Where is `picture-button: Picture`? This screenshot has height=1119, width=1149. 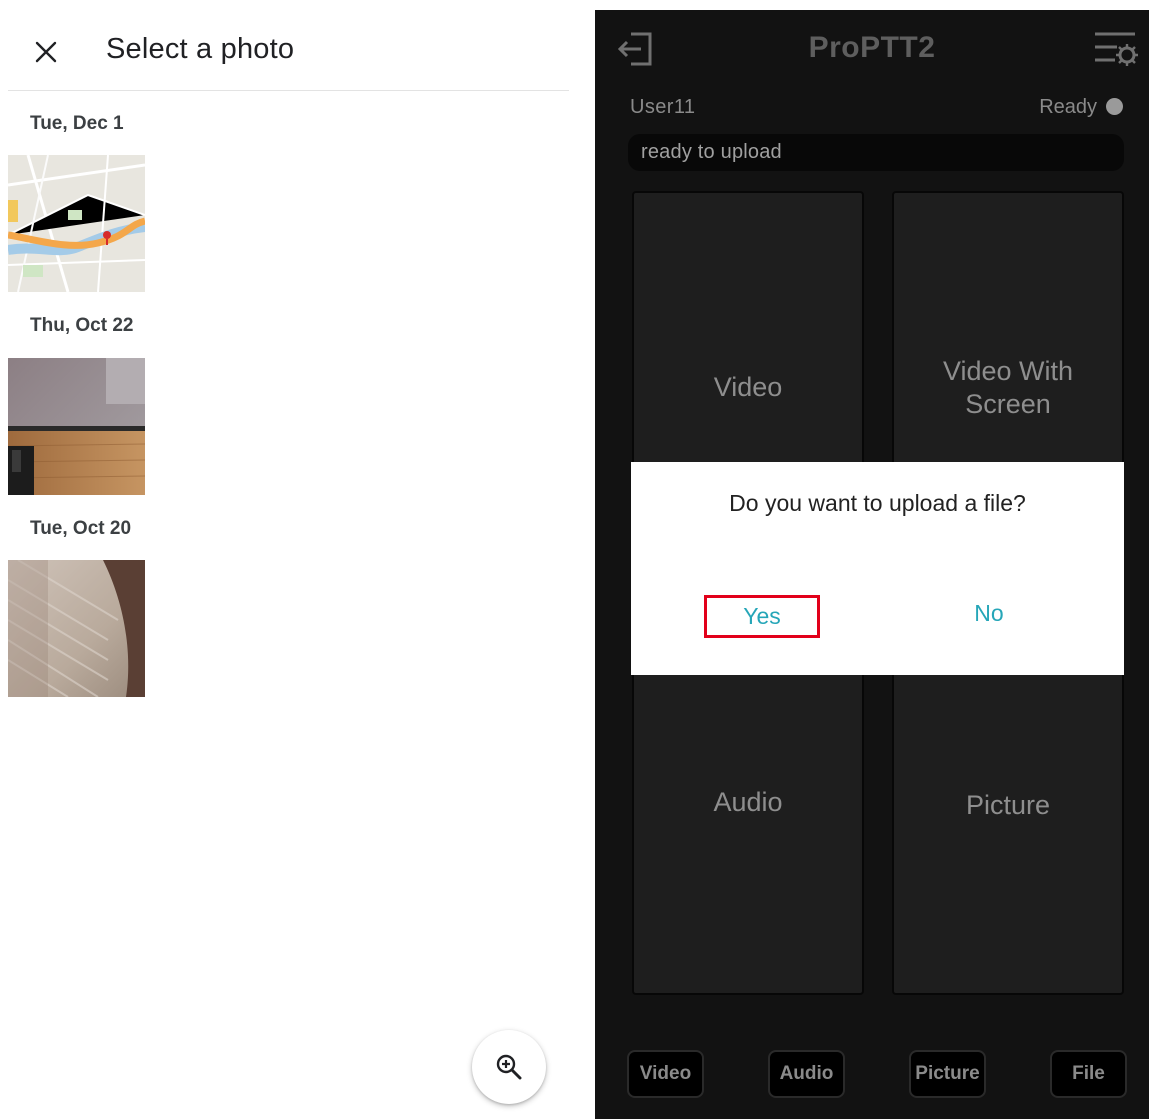
picture-button: Picture is located at coordinates (947, 1074).